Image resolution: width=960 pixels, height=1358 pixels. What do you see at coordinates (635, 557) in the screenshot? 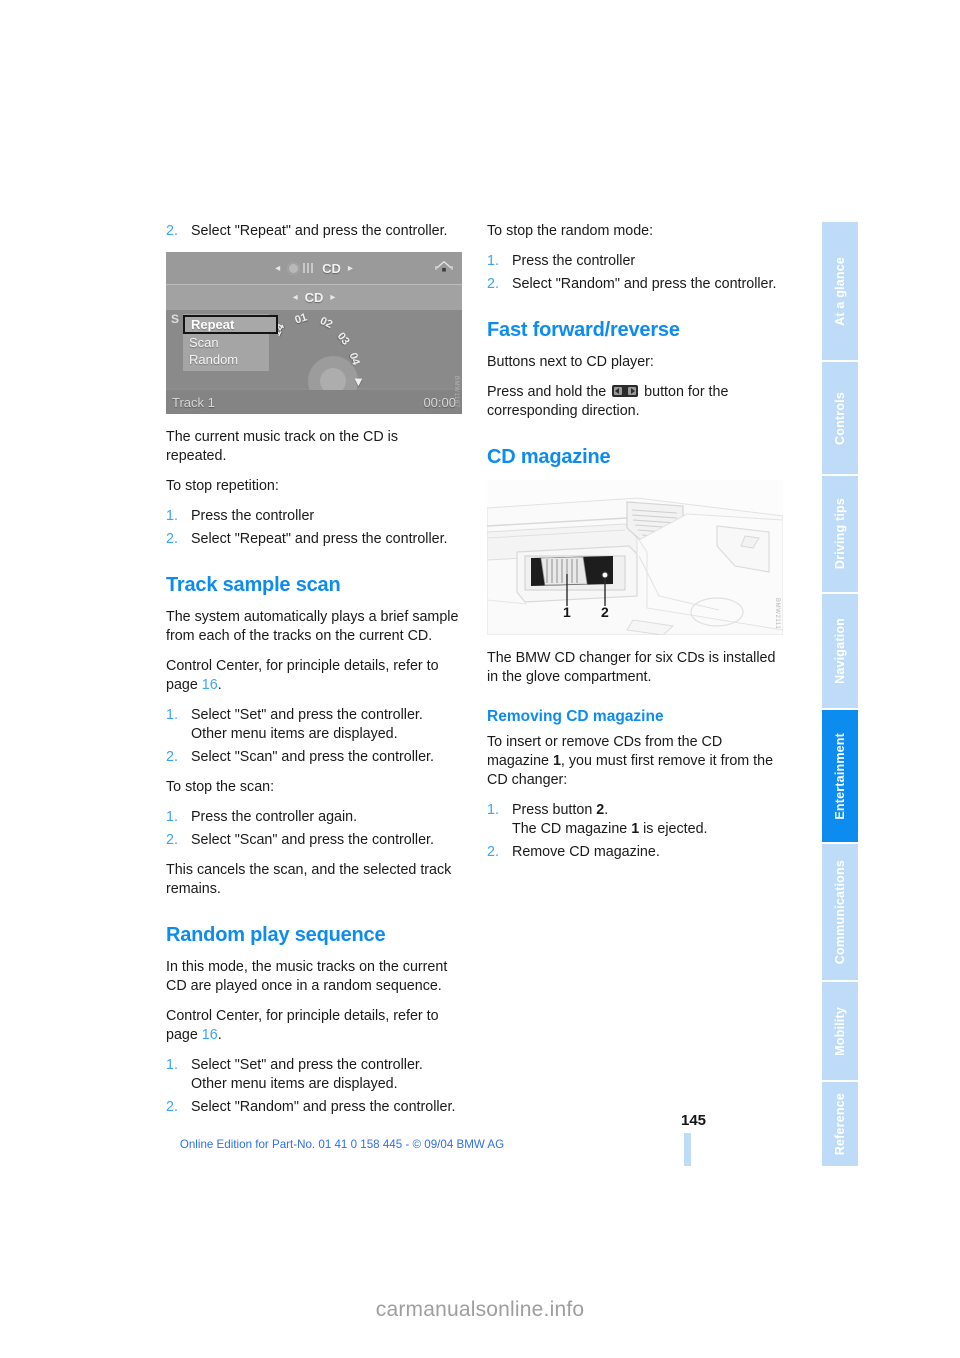
I see `figure-cd-changer: 1 2 BMW2111` at bounding box center [635, 557].